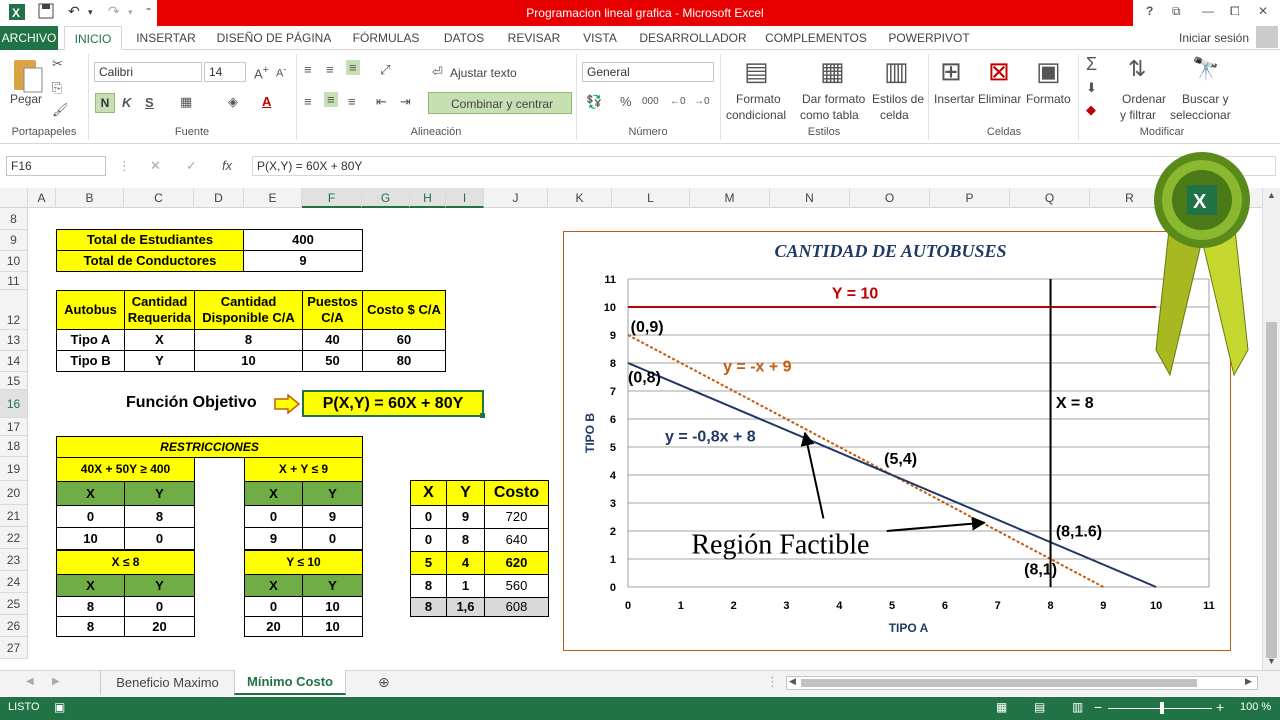  Describe the element at coordinates (90, 198) in the screenshot. I see `col-header: B` at that location.